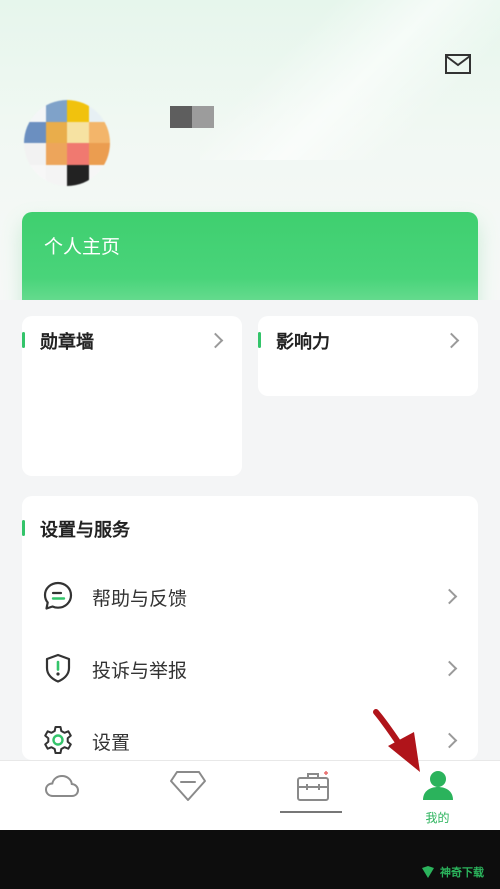 The image size is (500, 889). Describe the element at coordinates (303, 342) in the screenshot. I see `influence-title: 影响力` at that location.